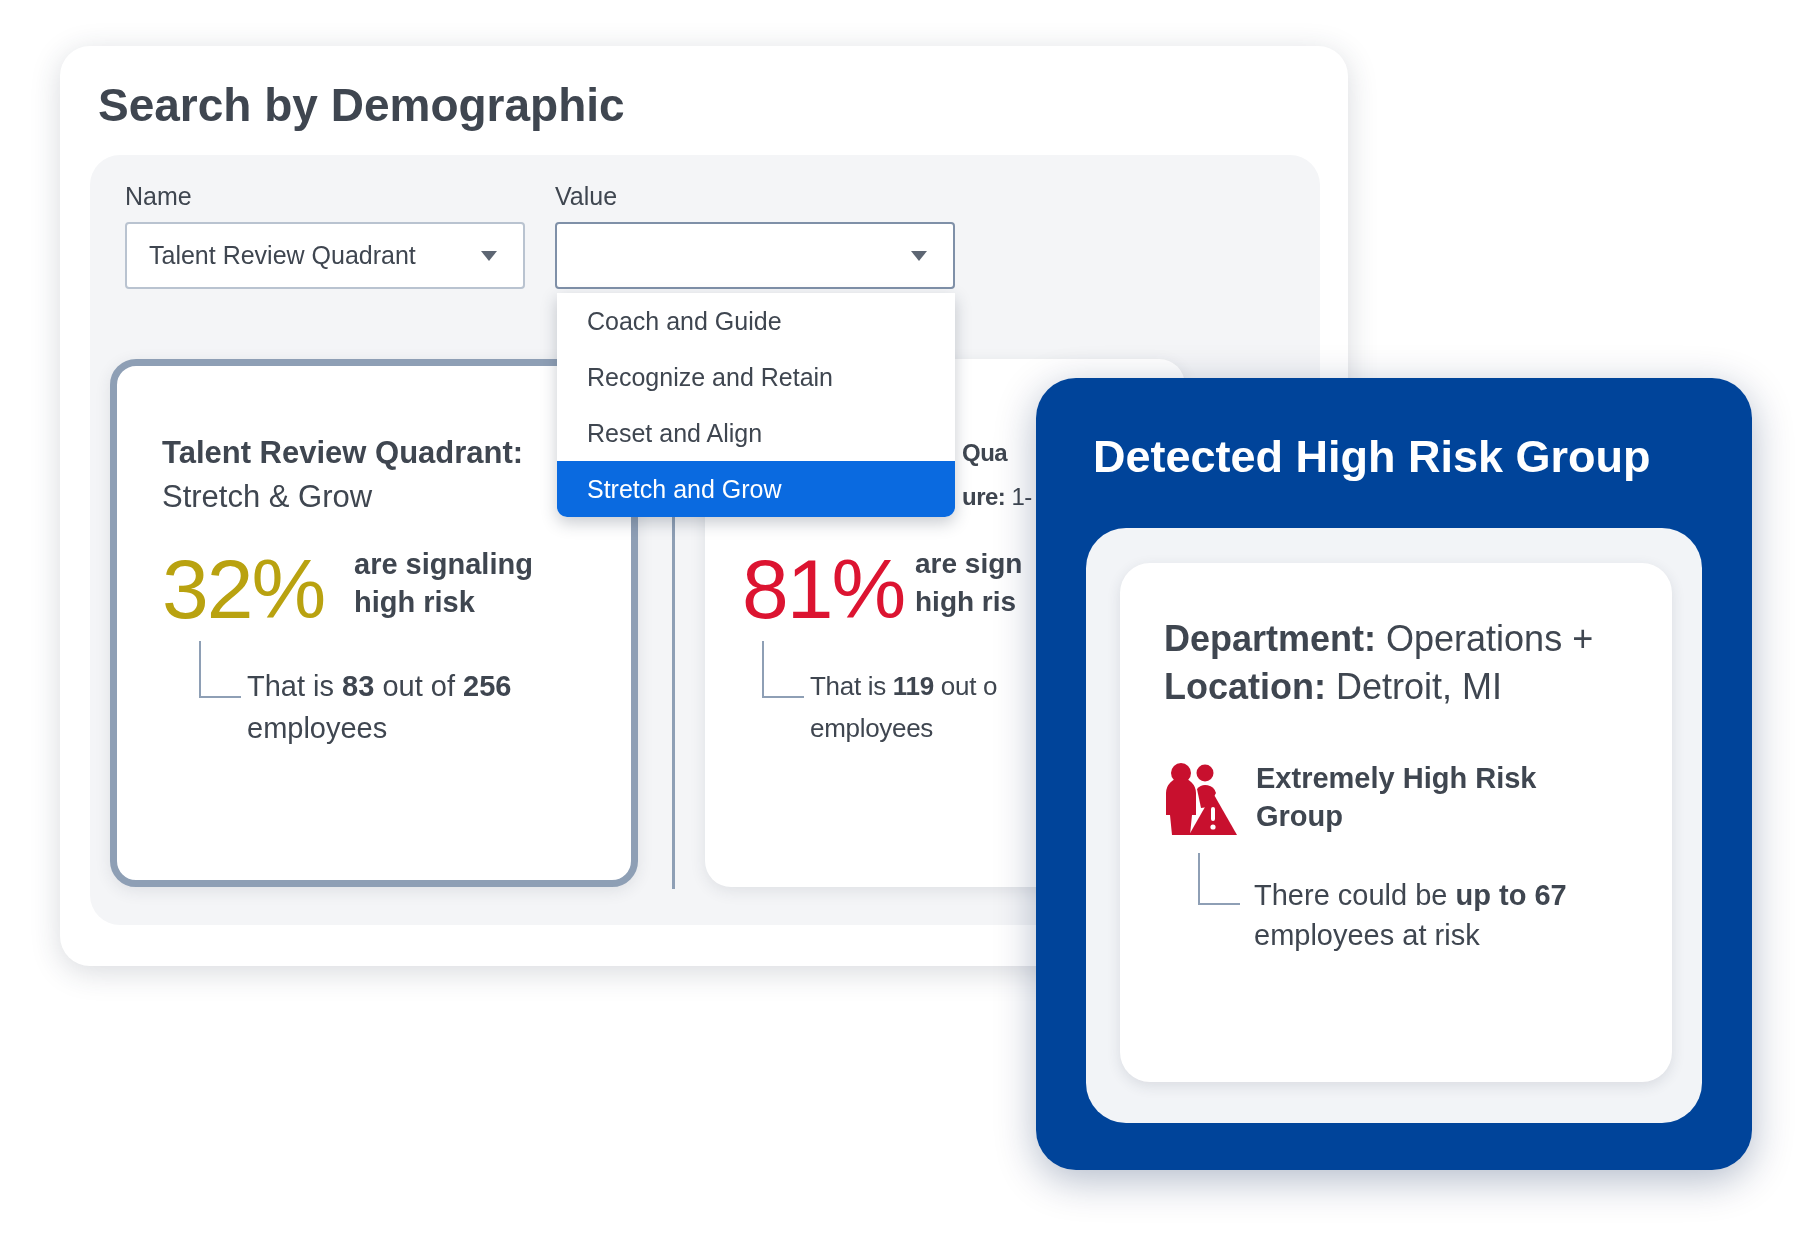  Describe the element at coordinates (969, 564) in the screenshot. I see `signal-text: are sign` at that location.